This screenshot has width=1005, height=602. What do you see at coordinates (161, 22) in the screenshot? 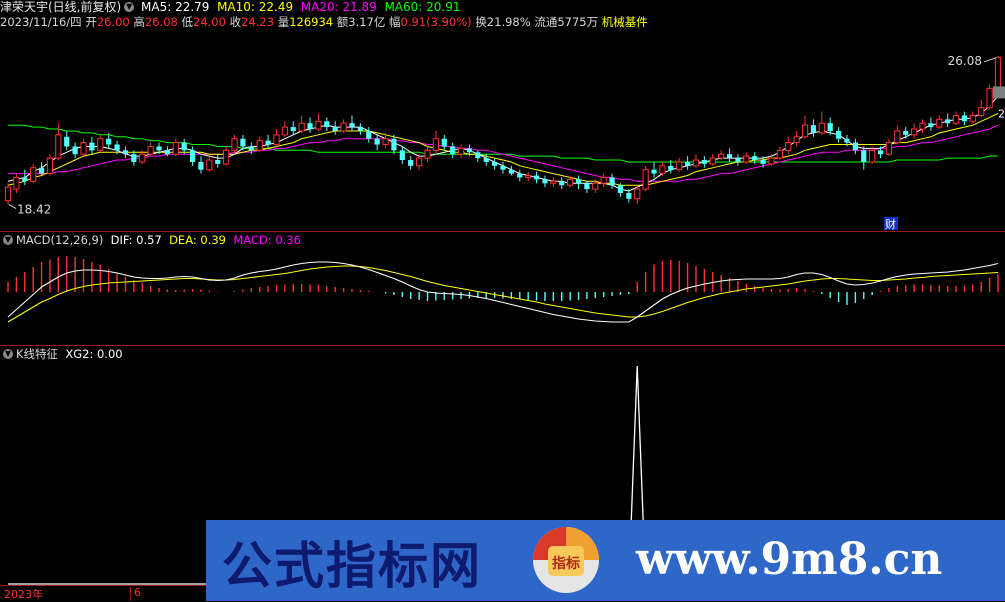
I see `high-value: 26.08` at bounding box center [161, 22].